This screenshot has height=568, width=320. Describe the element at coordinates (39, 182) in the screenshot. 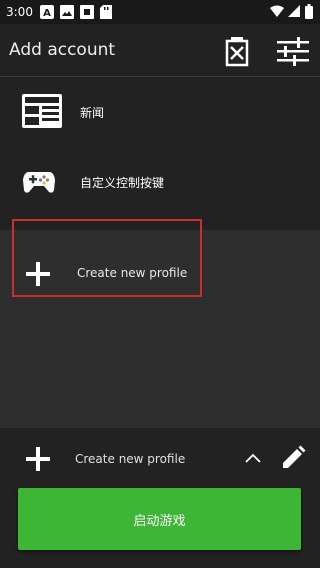

I see `gamepad-icon` at that location.